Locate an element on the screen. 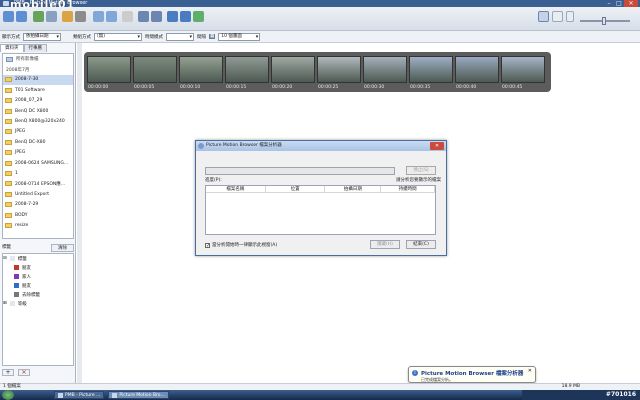  rating-item: ⊞ 等級 is located at coordinates (38, 303).